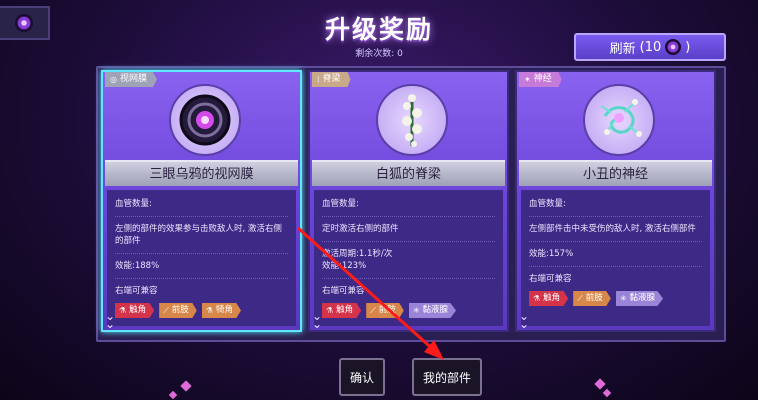  I want to click on activation-period: 激活周期:1.1秒/次, so click(357, 254).